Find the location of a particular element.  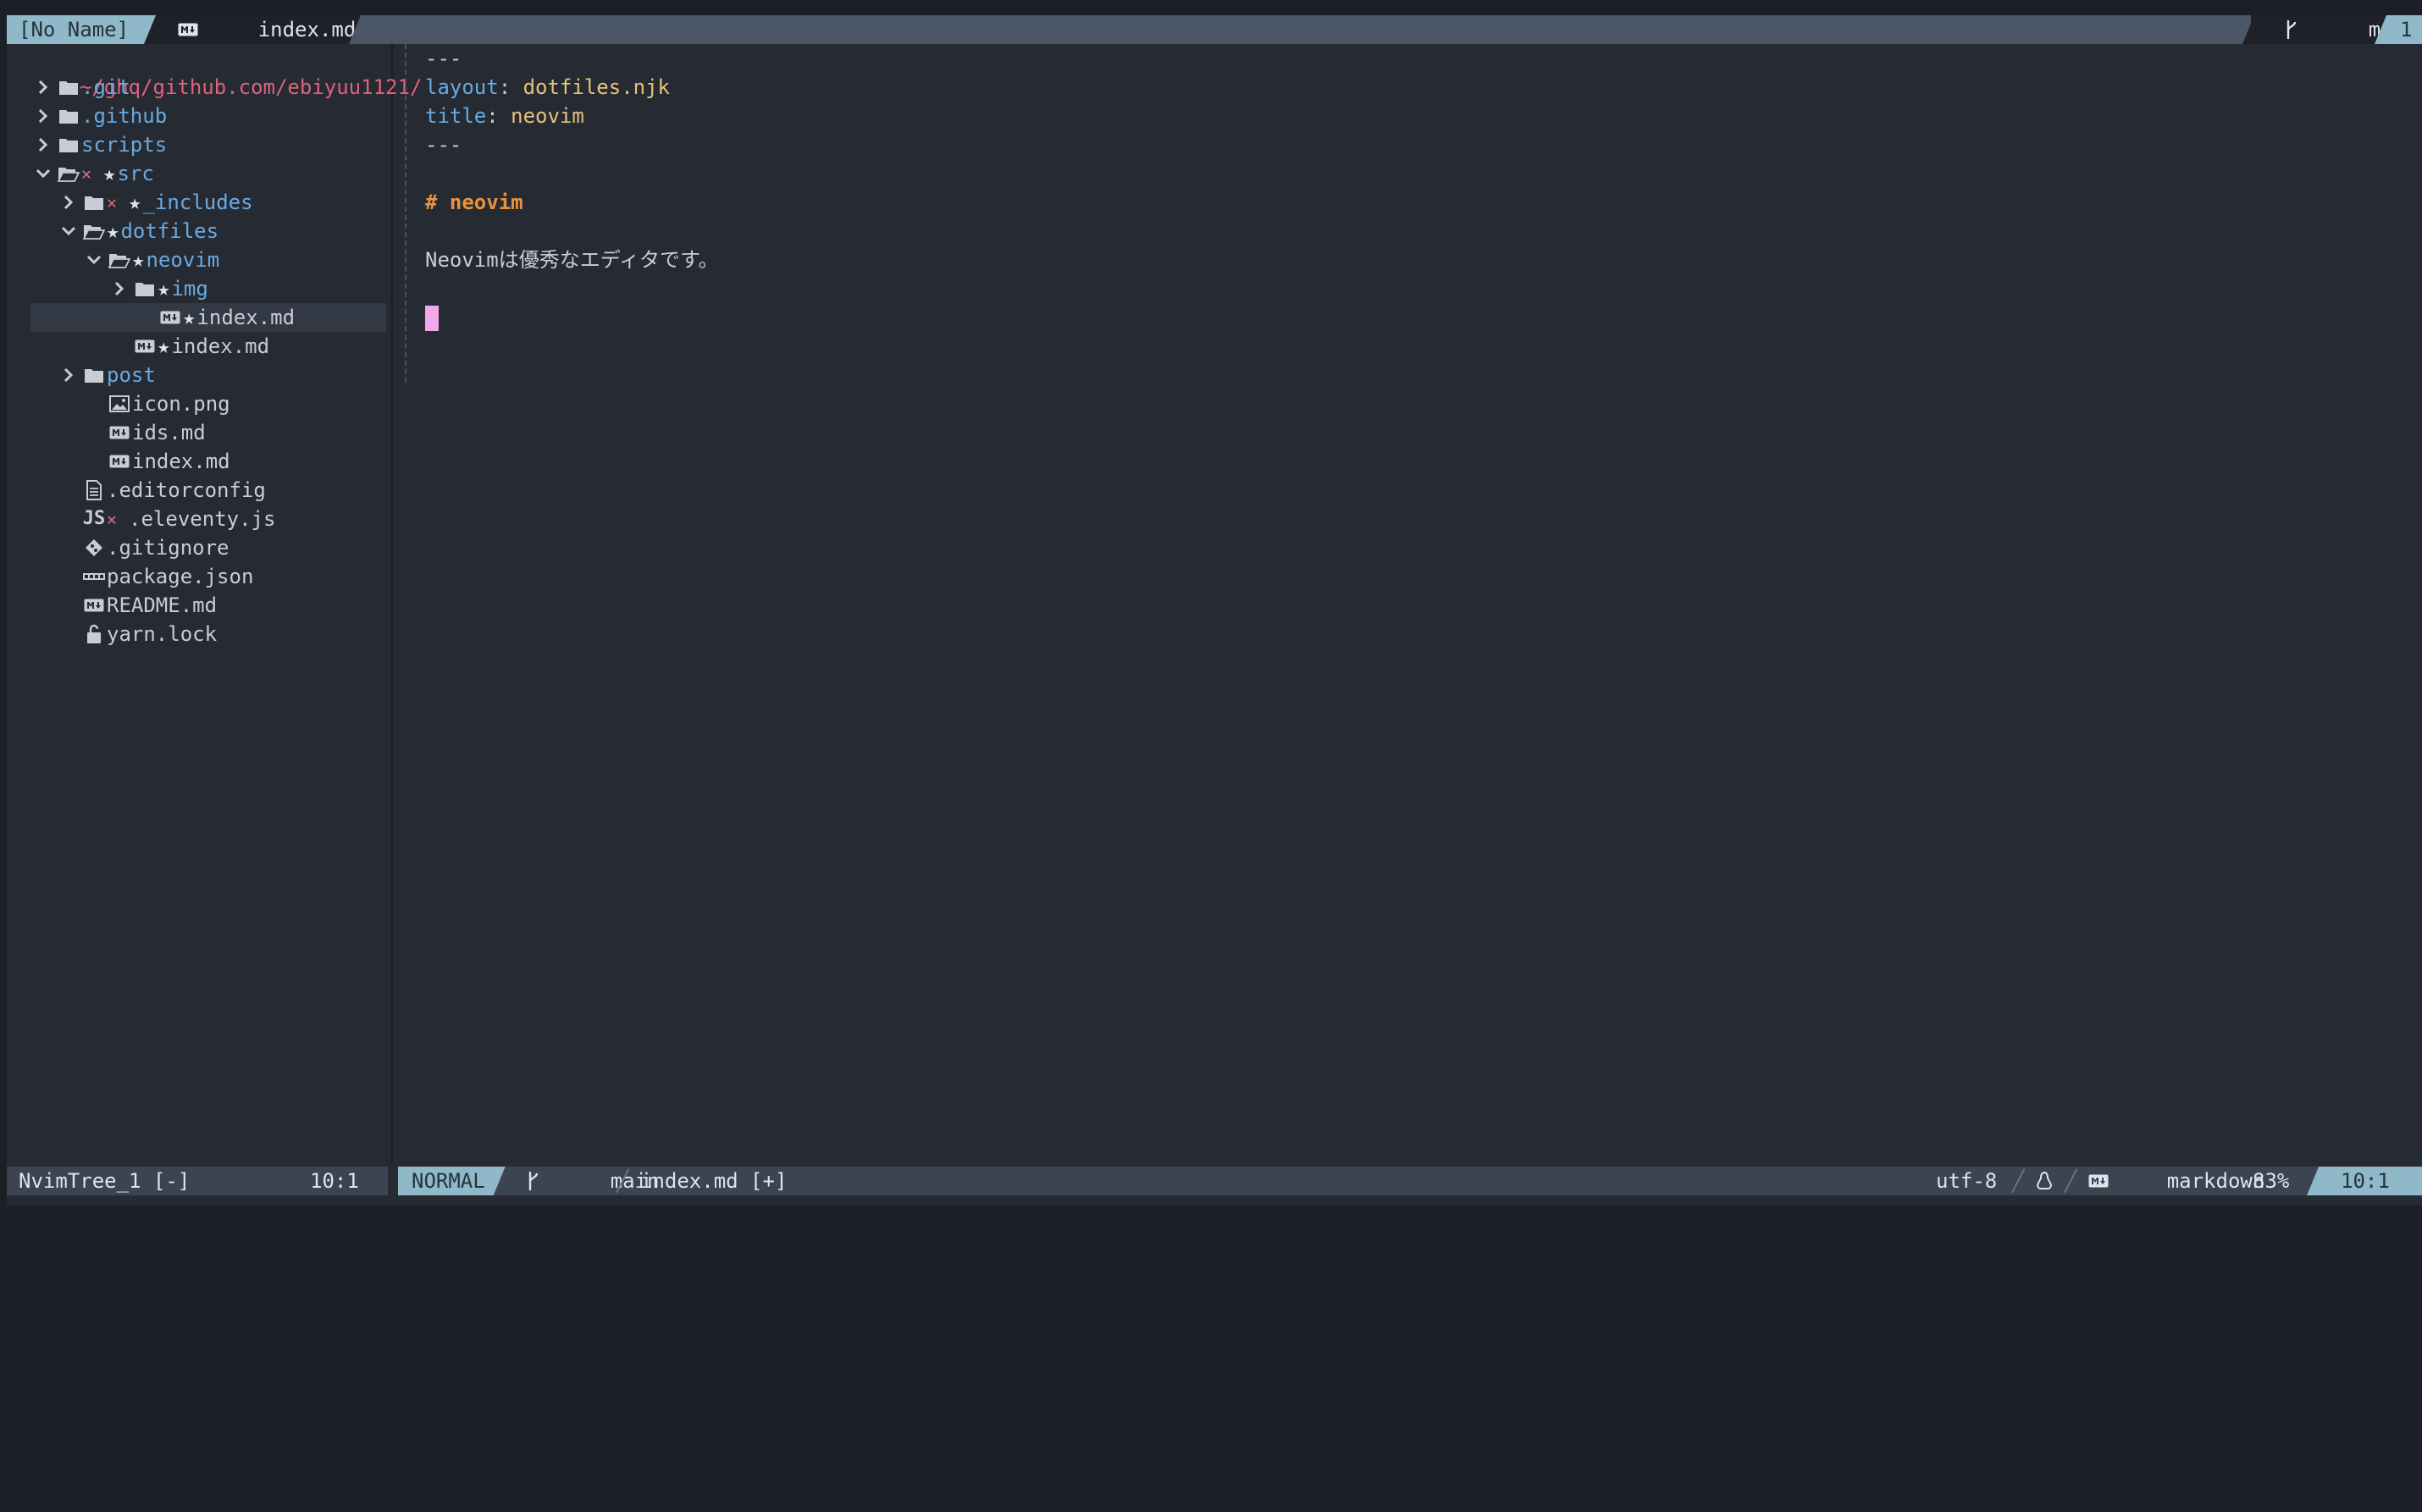

yaml-value-layout: dotfiles.njk is located at coordinates (596, 87).